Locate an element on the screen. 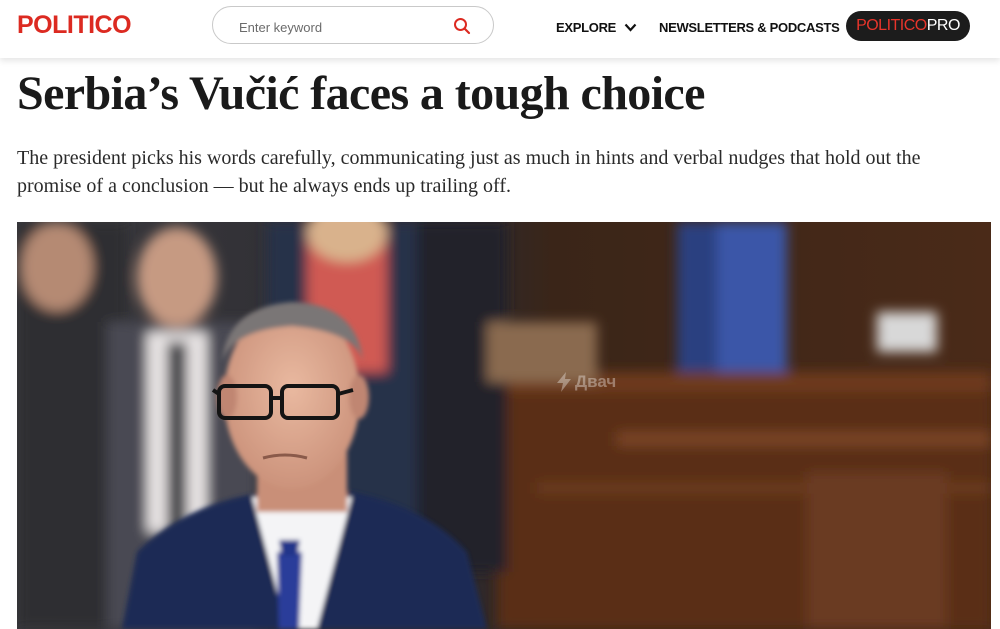  watermark-text: Двач is located at coordinates (596, 381).